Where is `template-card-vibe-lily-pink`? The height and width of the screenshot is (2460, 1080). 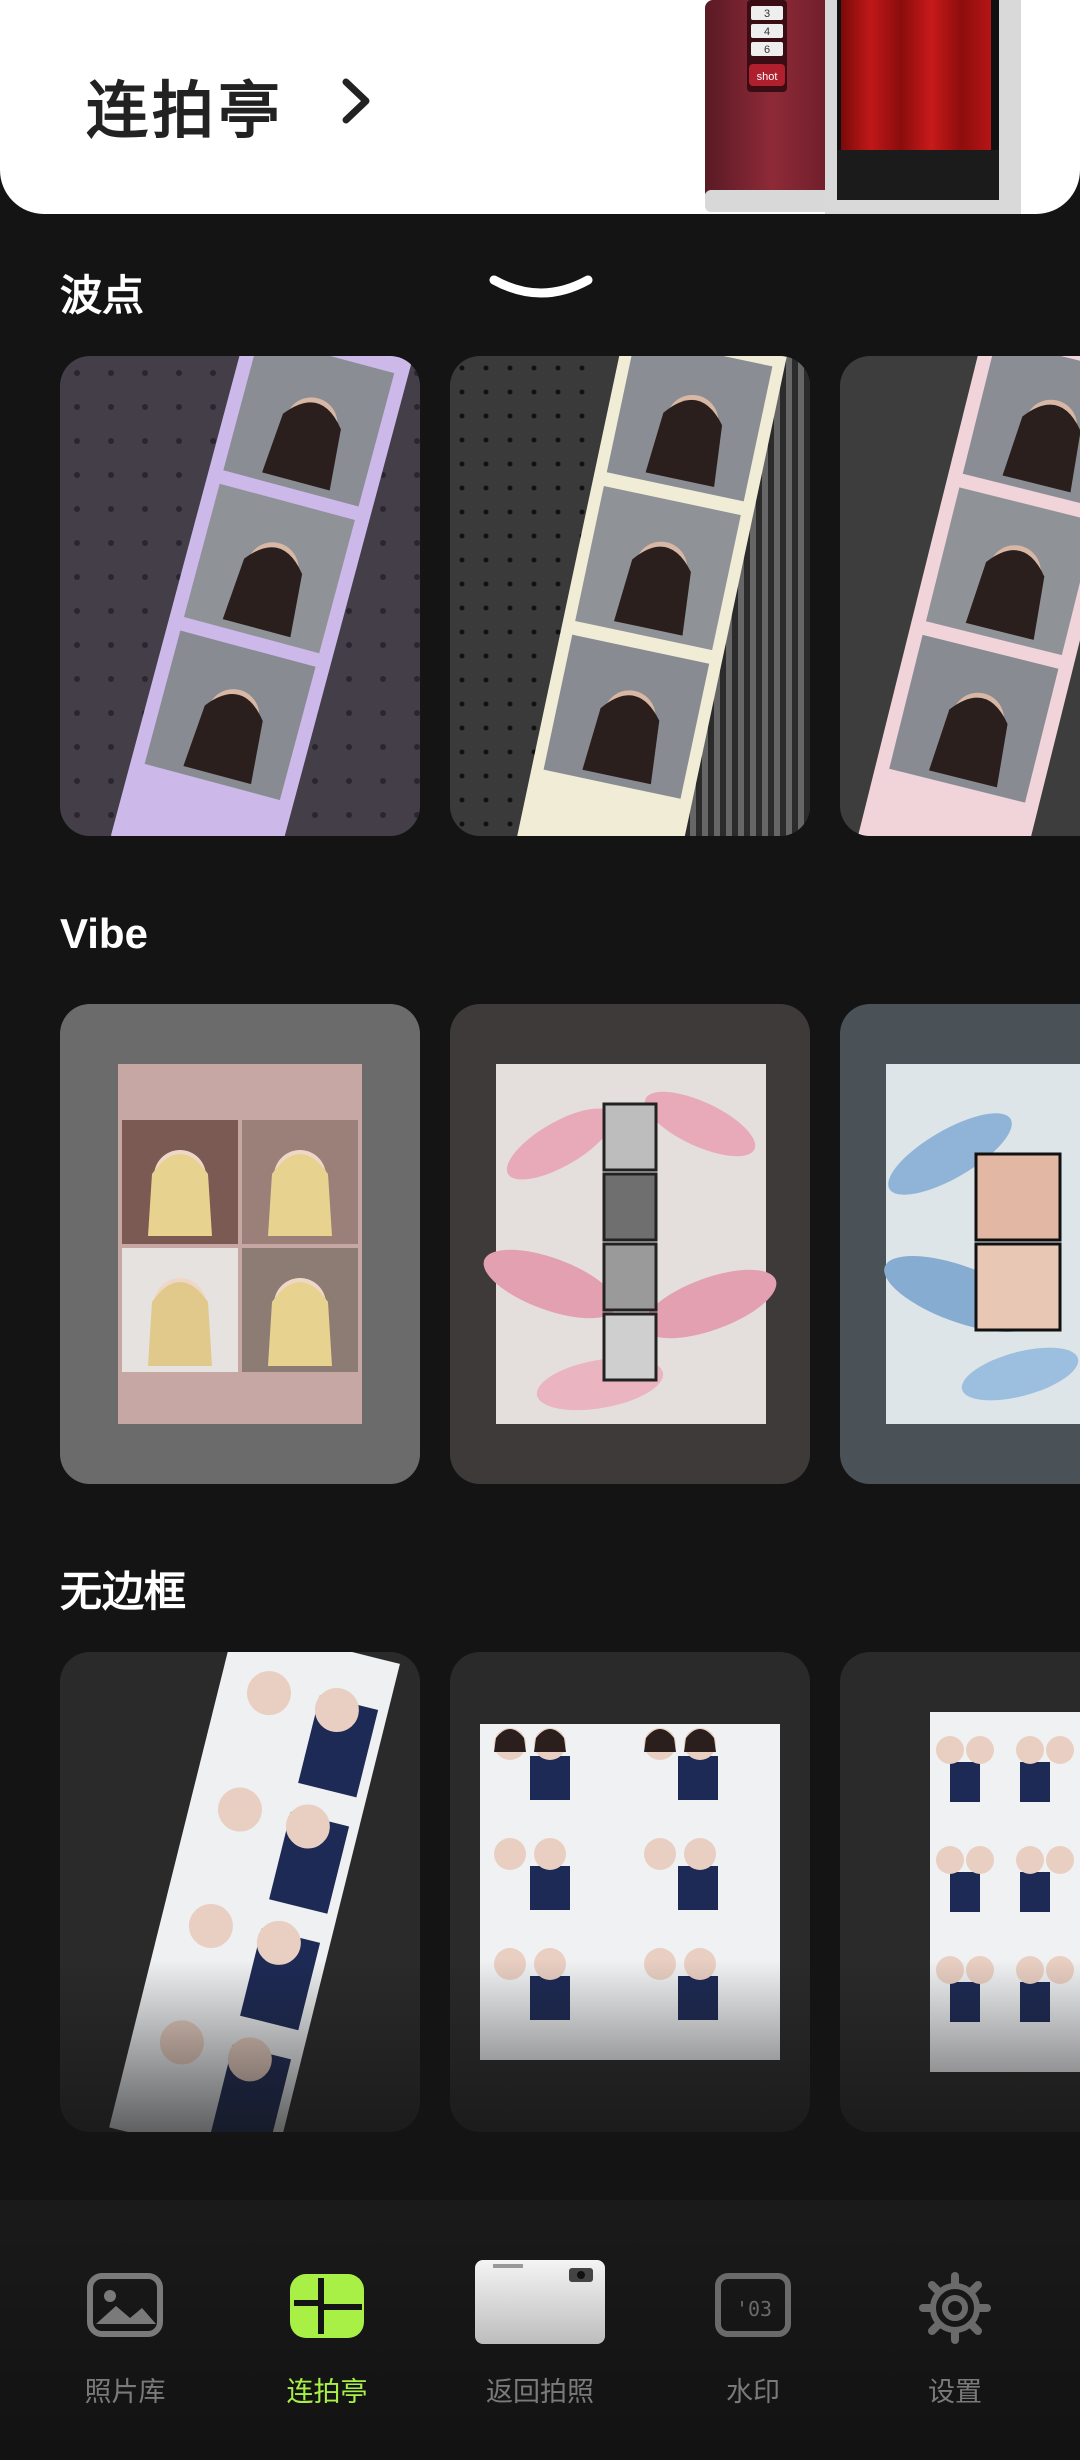
template-card-vibe-lily-pink is located at coordinates (630, 1244).